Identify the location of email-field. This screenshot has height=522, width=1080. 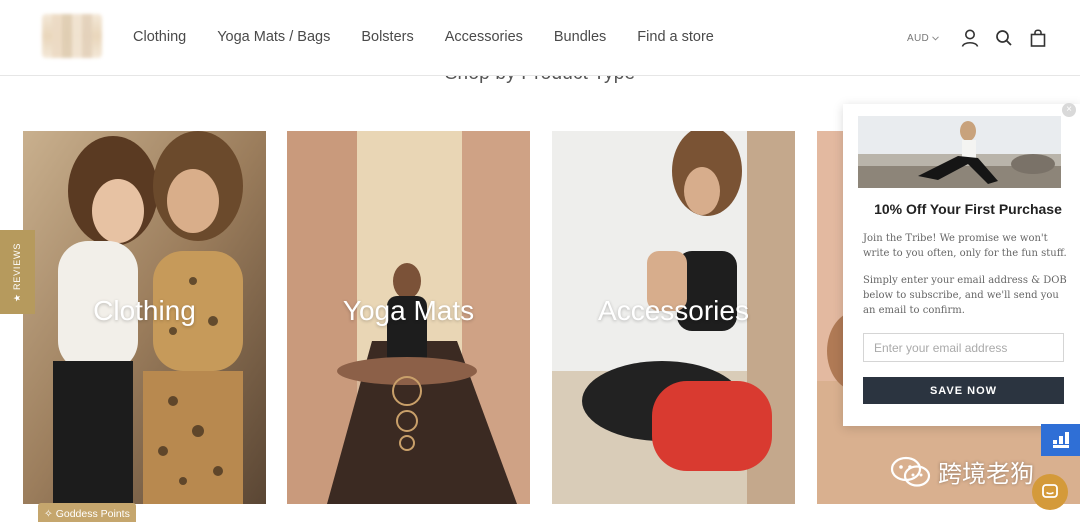
(963, 347).